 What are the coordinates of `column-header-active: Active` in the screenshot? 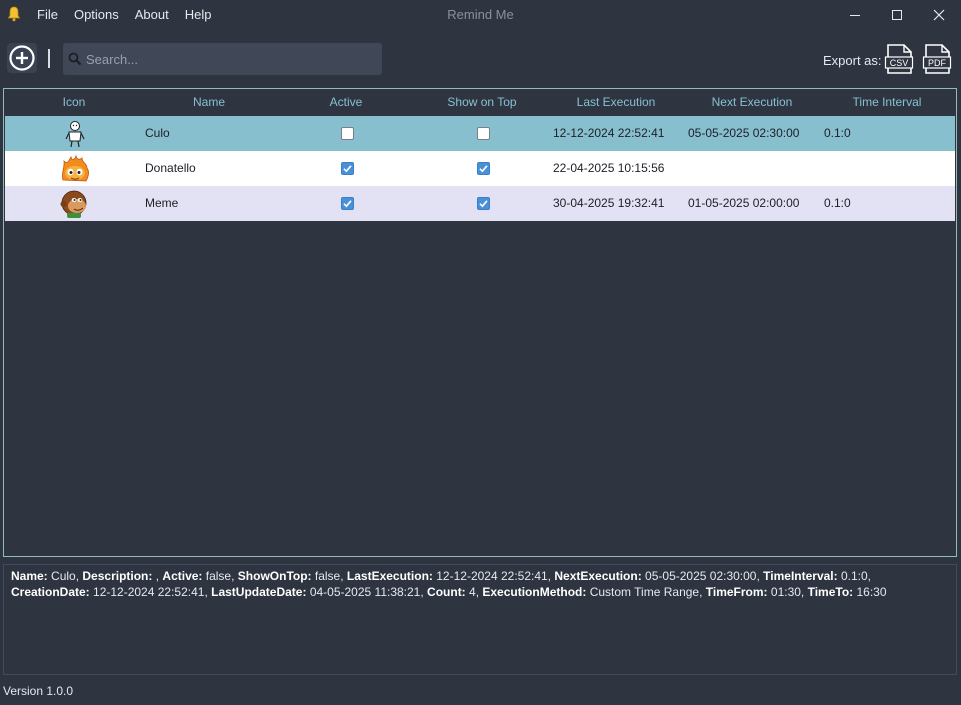 It's located at (346, 102).